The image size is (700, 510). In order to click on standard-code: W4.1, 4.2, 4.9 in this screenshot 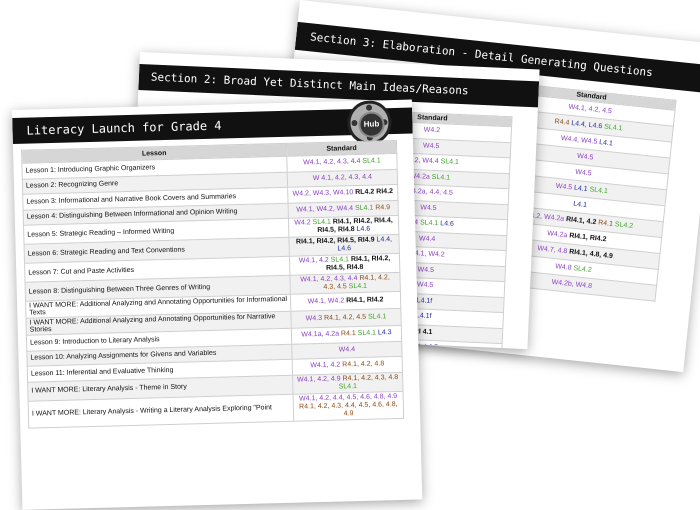, I will do `click(318, 379)`.